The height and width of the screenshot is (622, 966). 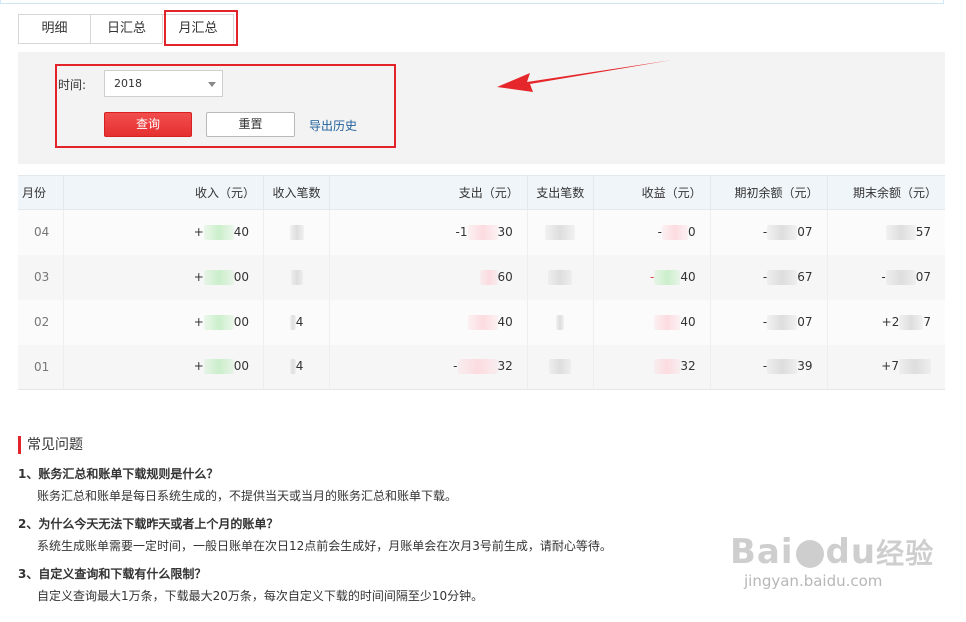 What do you see at coordinates (118, 474) in the screenshot?
I see `faq-question: 1、账务汇总和账单下载规则是什么？` at bounding box center [118, 474].